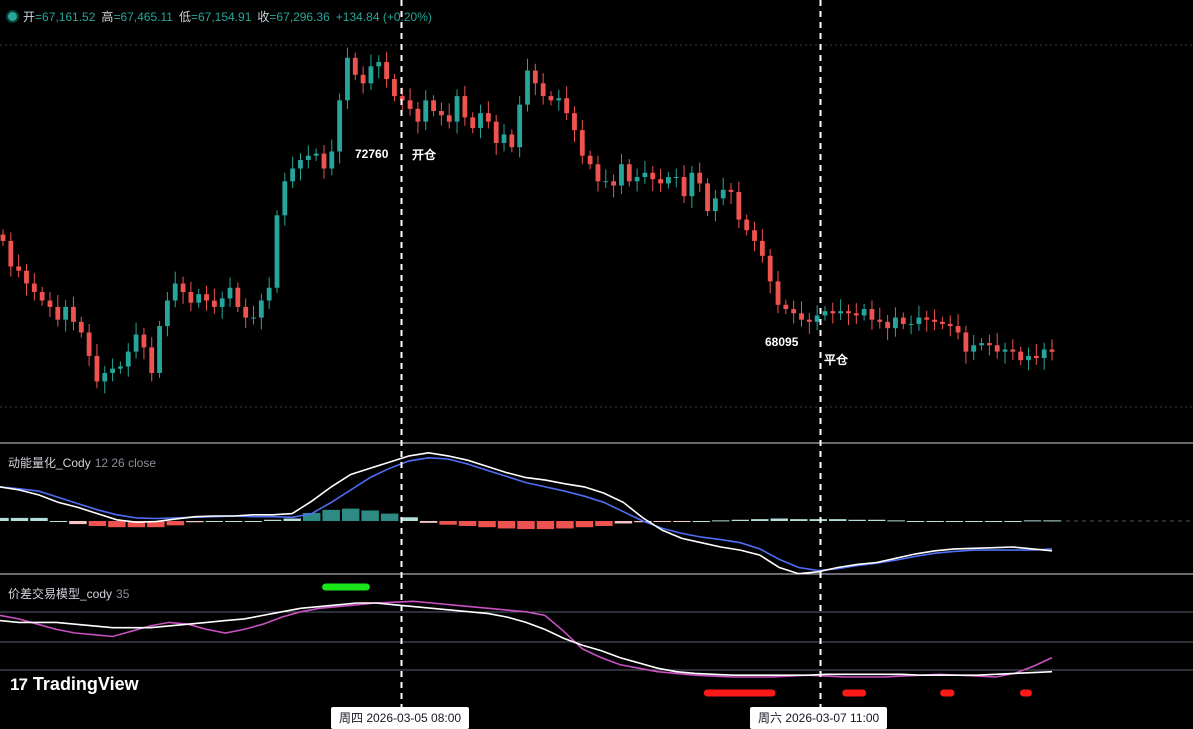 The height and width of the screenshot is (729, 1193). I want to click on momentum-signal-line, so click(526, 514).